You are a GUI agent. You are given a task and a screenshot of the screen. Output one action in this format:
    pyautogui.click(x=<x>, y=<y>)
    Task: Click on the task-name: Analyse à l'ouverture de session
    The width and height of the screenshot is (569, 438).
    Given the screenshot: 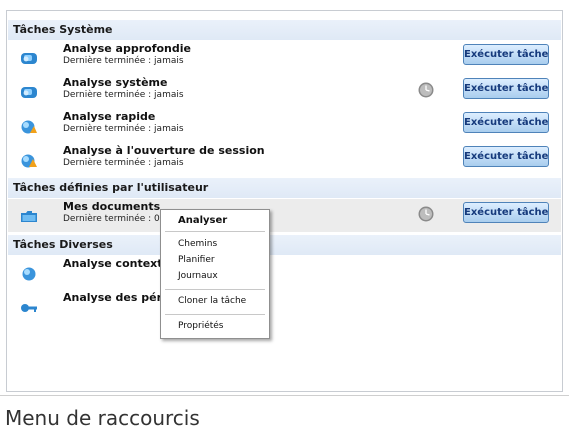 What is the action you would take?
    pyautogui.click(x=164, y=150)
    